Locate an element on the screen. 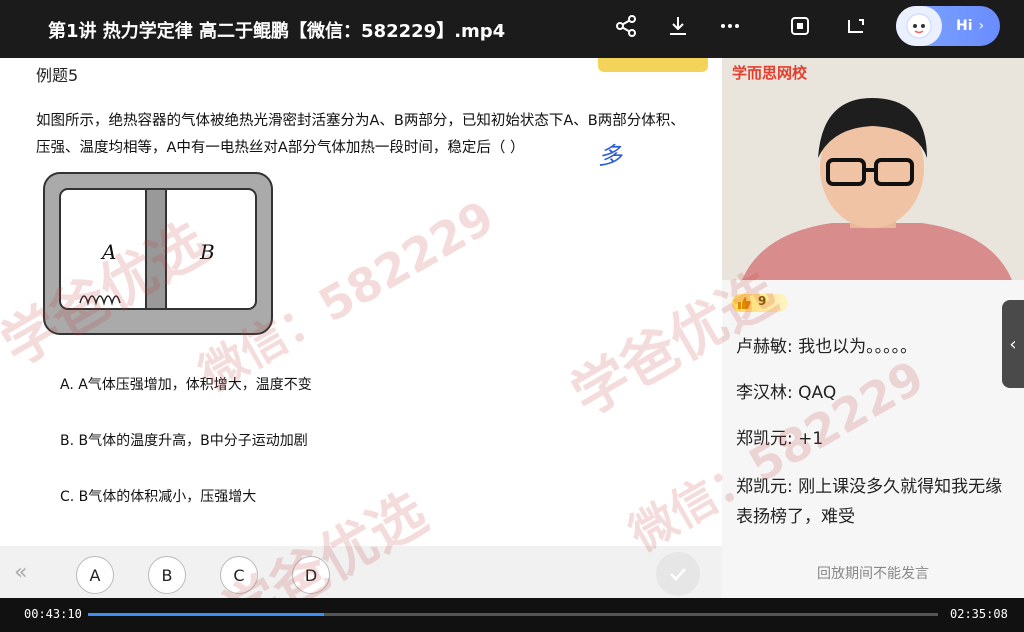  collapse-panel-handle: ‹ is located at coordinates (1013, 344).